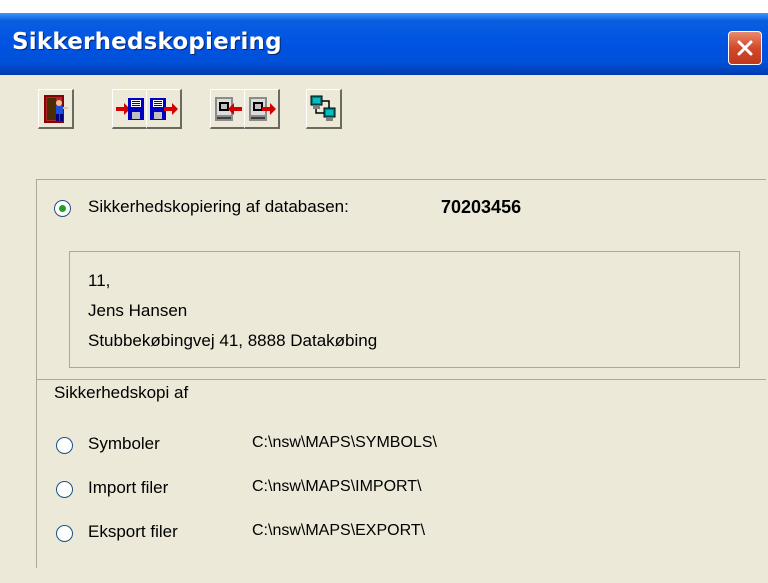 Image resolution: width=768 pixels, height=583 pixels. Describe the element at coordinates (133, 531) in the screenshot. I see `export-files-label: Eksport filer` at that location.